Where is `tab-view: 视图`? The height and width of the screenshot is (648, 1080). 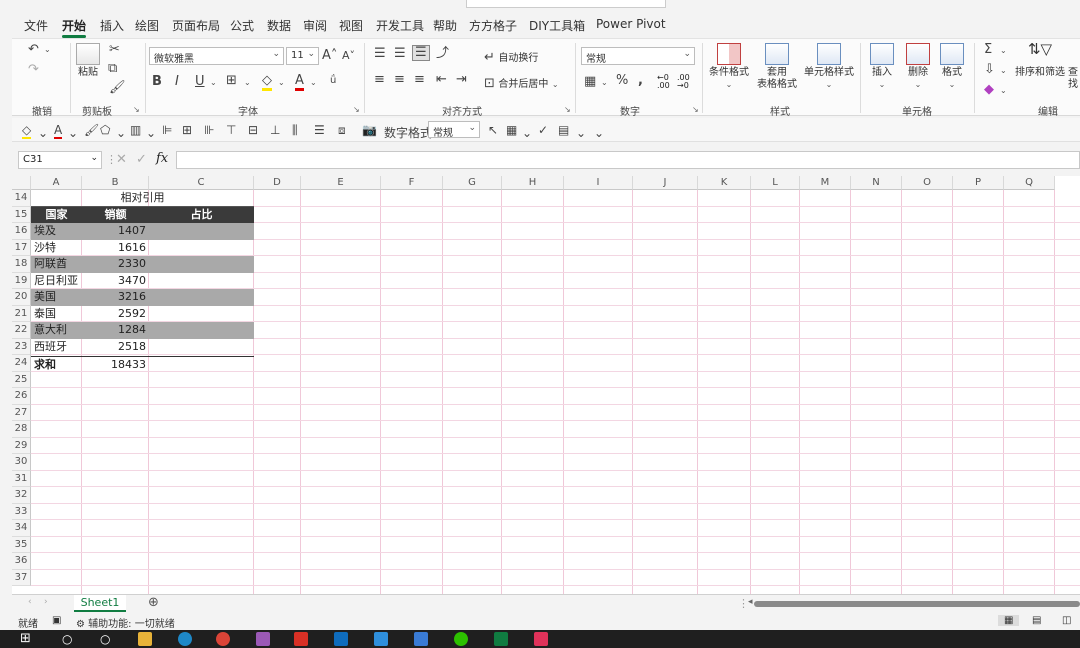 tab-view: 视图 is located at coordinates (351, 25).